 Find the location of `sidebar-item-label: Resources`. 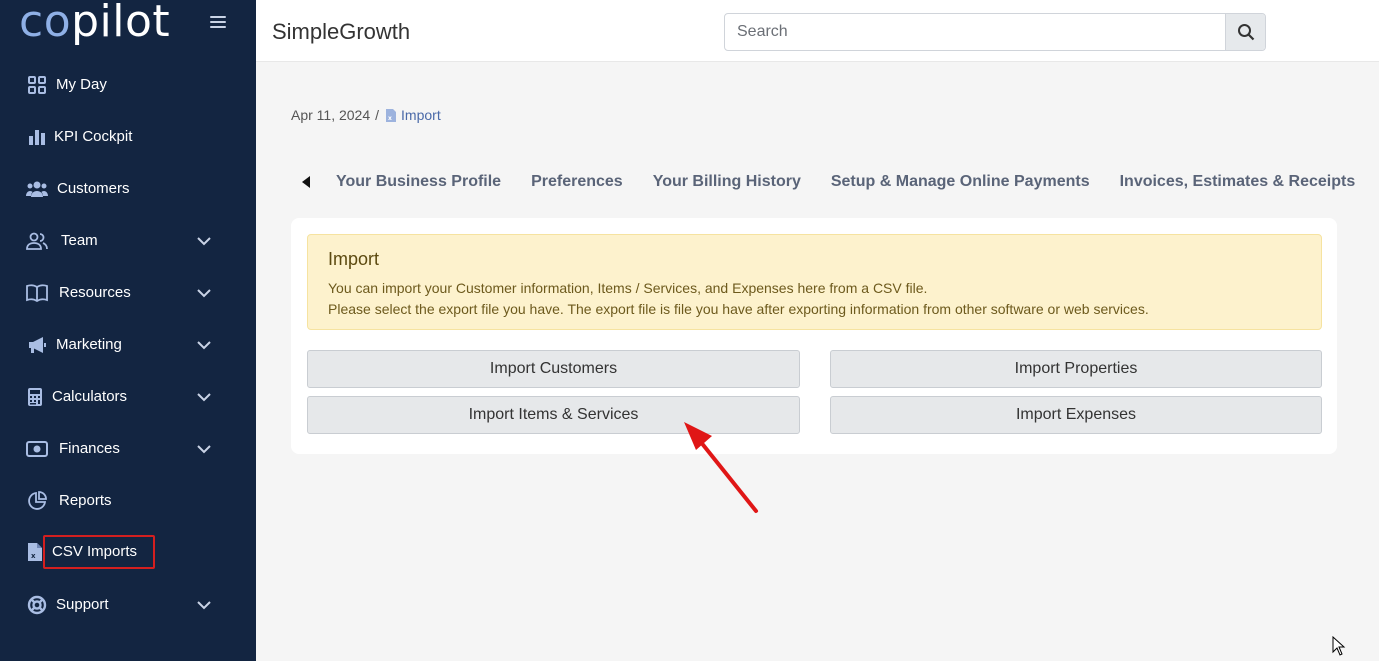

sidebar-item-label: Resources is located at coordinates (95, 292).